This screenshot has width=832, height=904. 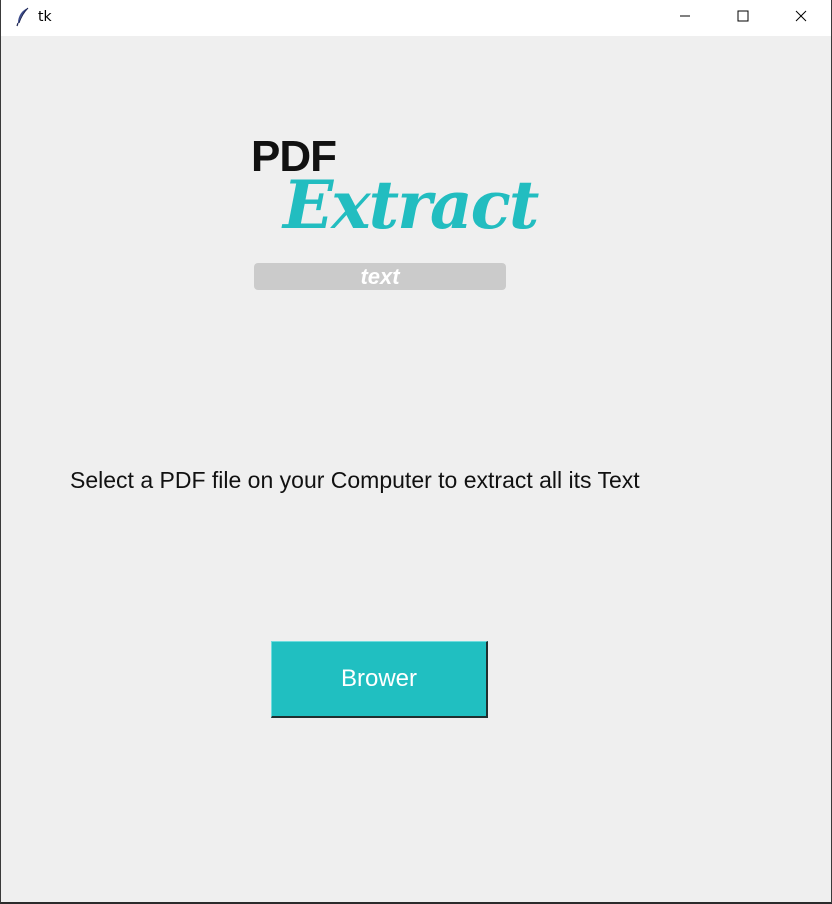 What do you see at coordinates (411, 205) in the screenshot?
I see `logo-extract-text: Extract` at bounding box center [411, 205].